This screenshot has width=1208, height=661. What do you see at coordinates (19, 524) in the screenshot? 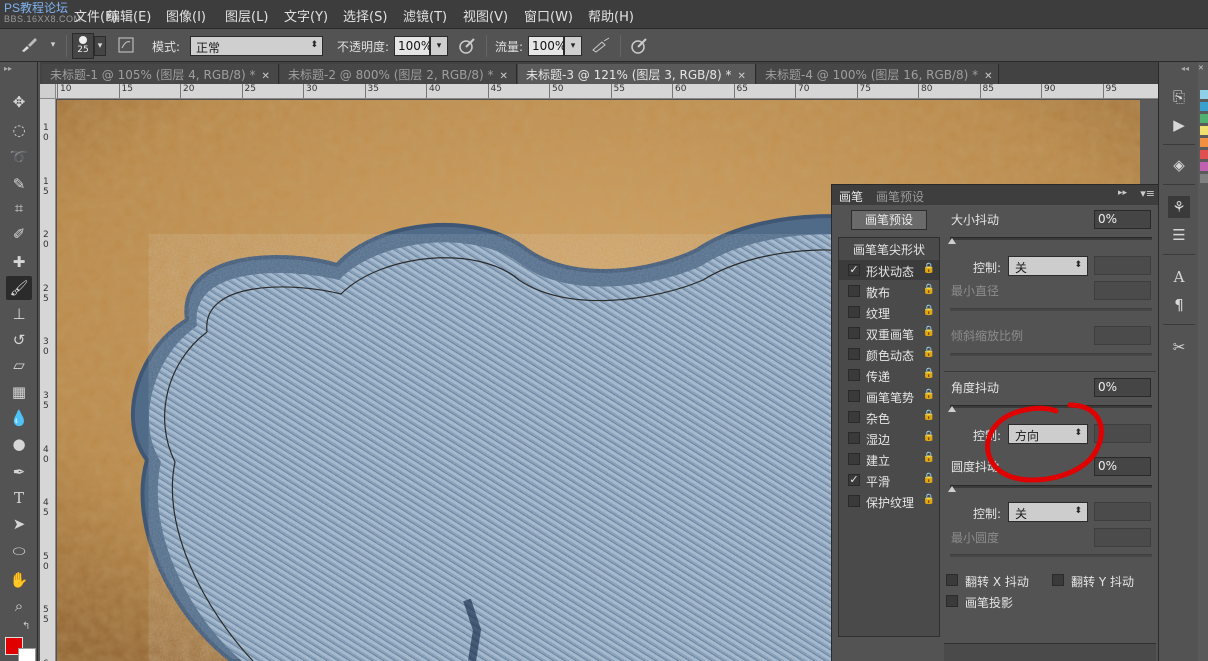
I see `path-selection-tool-icon: ➤` at bounding box center [19, 524].